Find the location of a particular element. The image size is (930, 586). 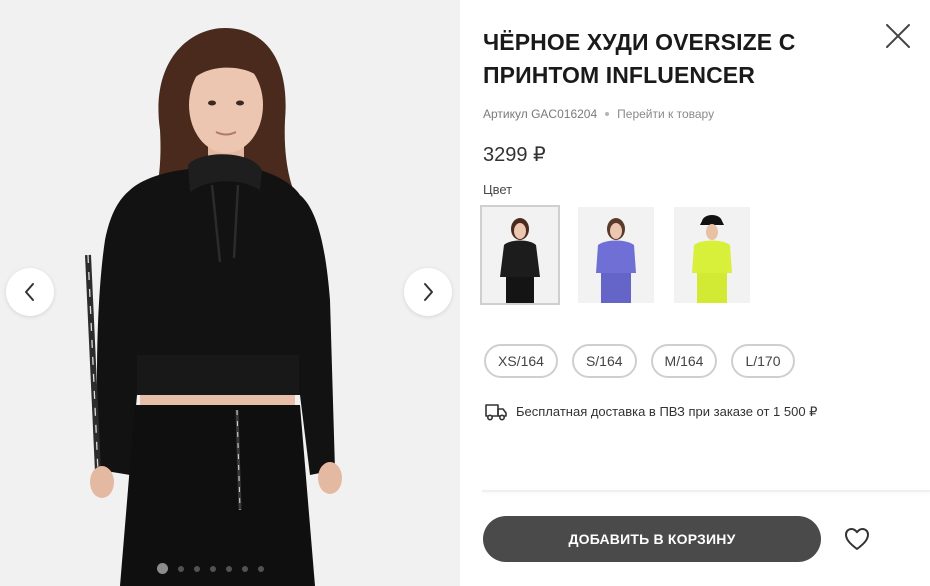

sku-label: Артикул is located at coordinates (505, 114).